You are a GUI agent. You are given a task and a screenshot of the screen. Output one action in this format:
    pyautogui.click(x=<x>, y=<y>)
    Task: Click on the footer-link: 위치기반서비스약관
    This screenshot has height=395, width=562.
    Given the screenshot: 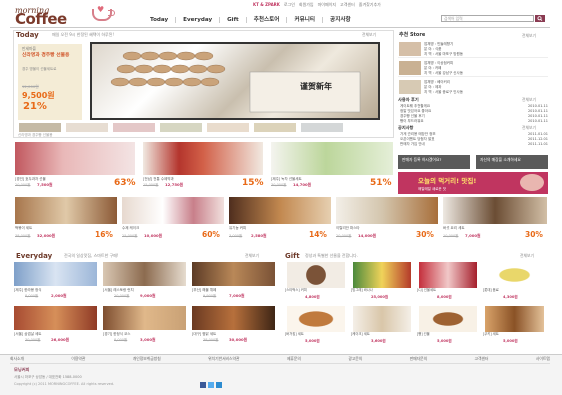 What is the action you would take?
    pyautogui.click(x=223, y=358)
    